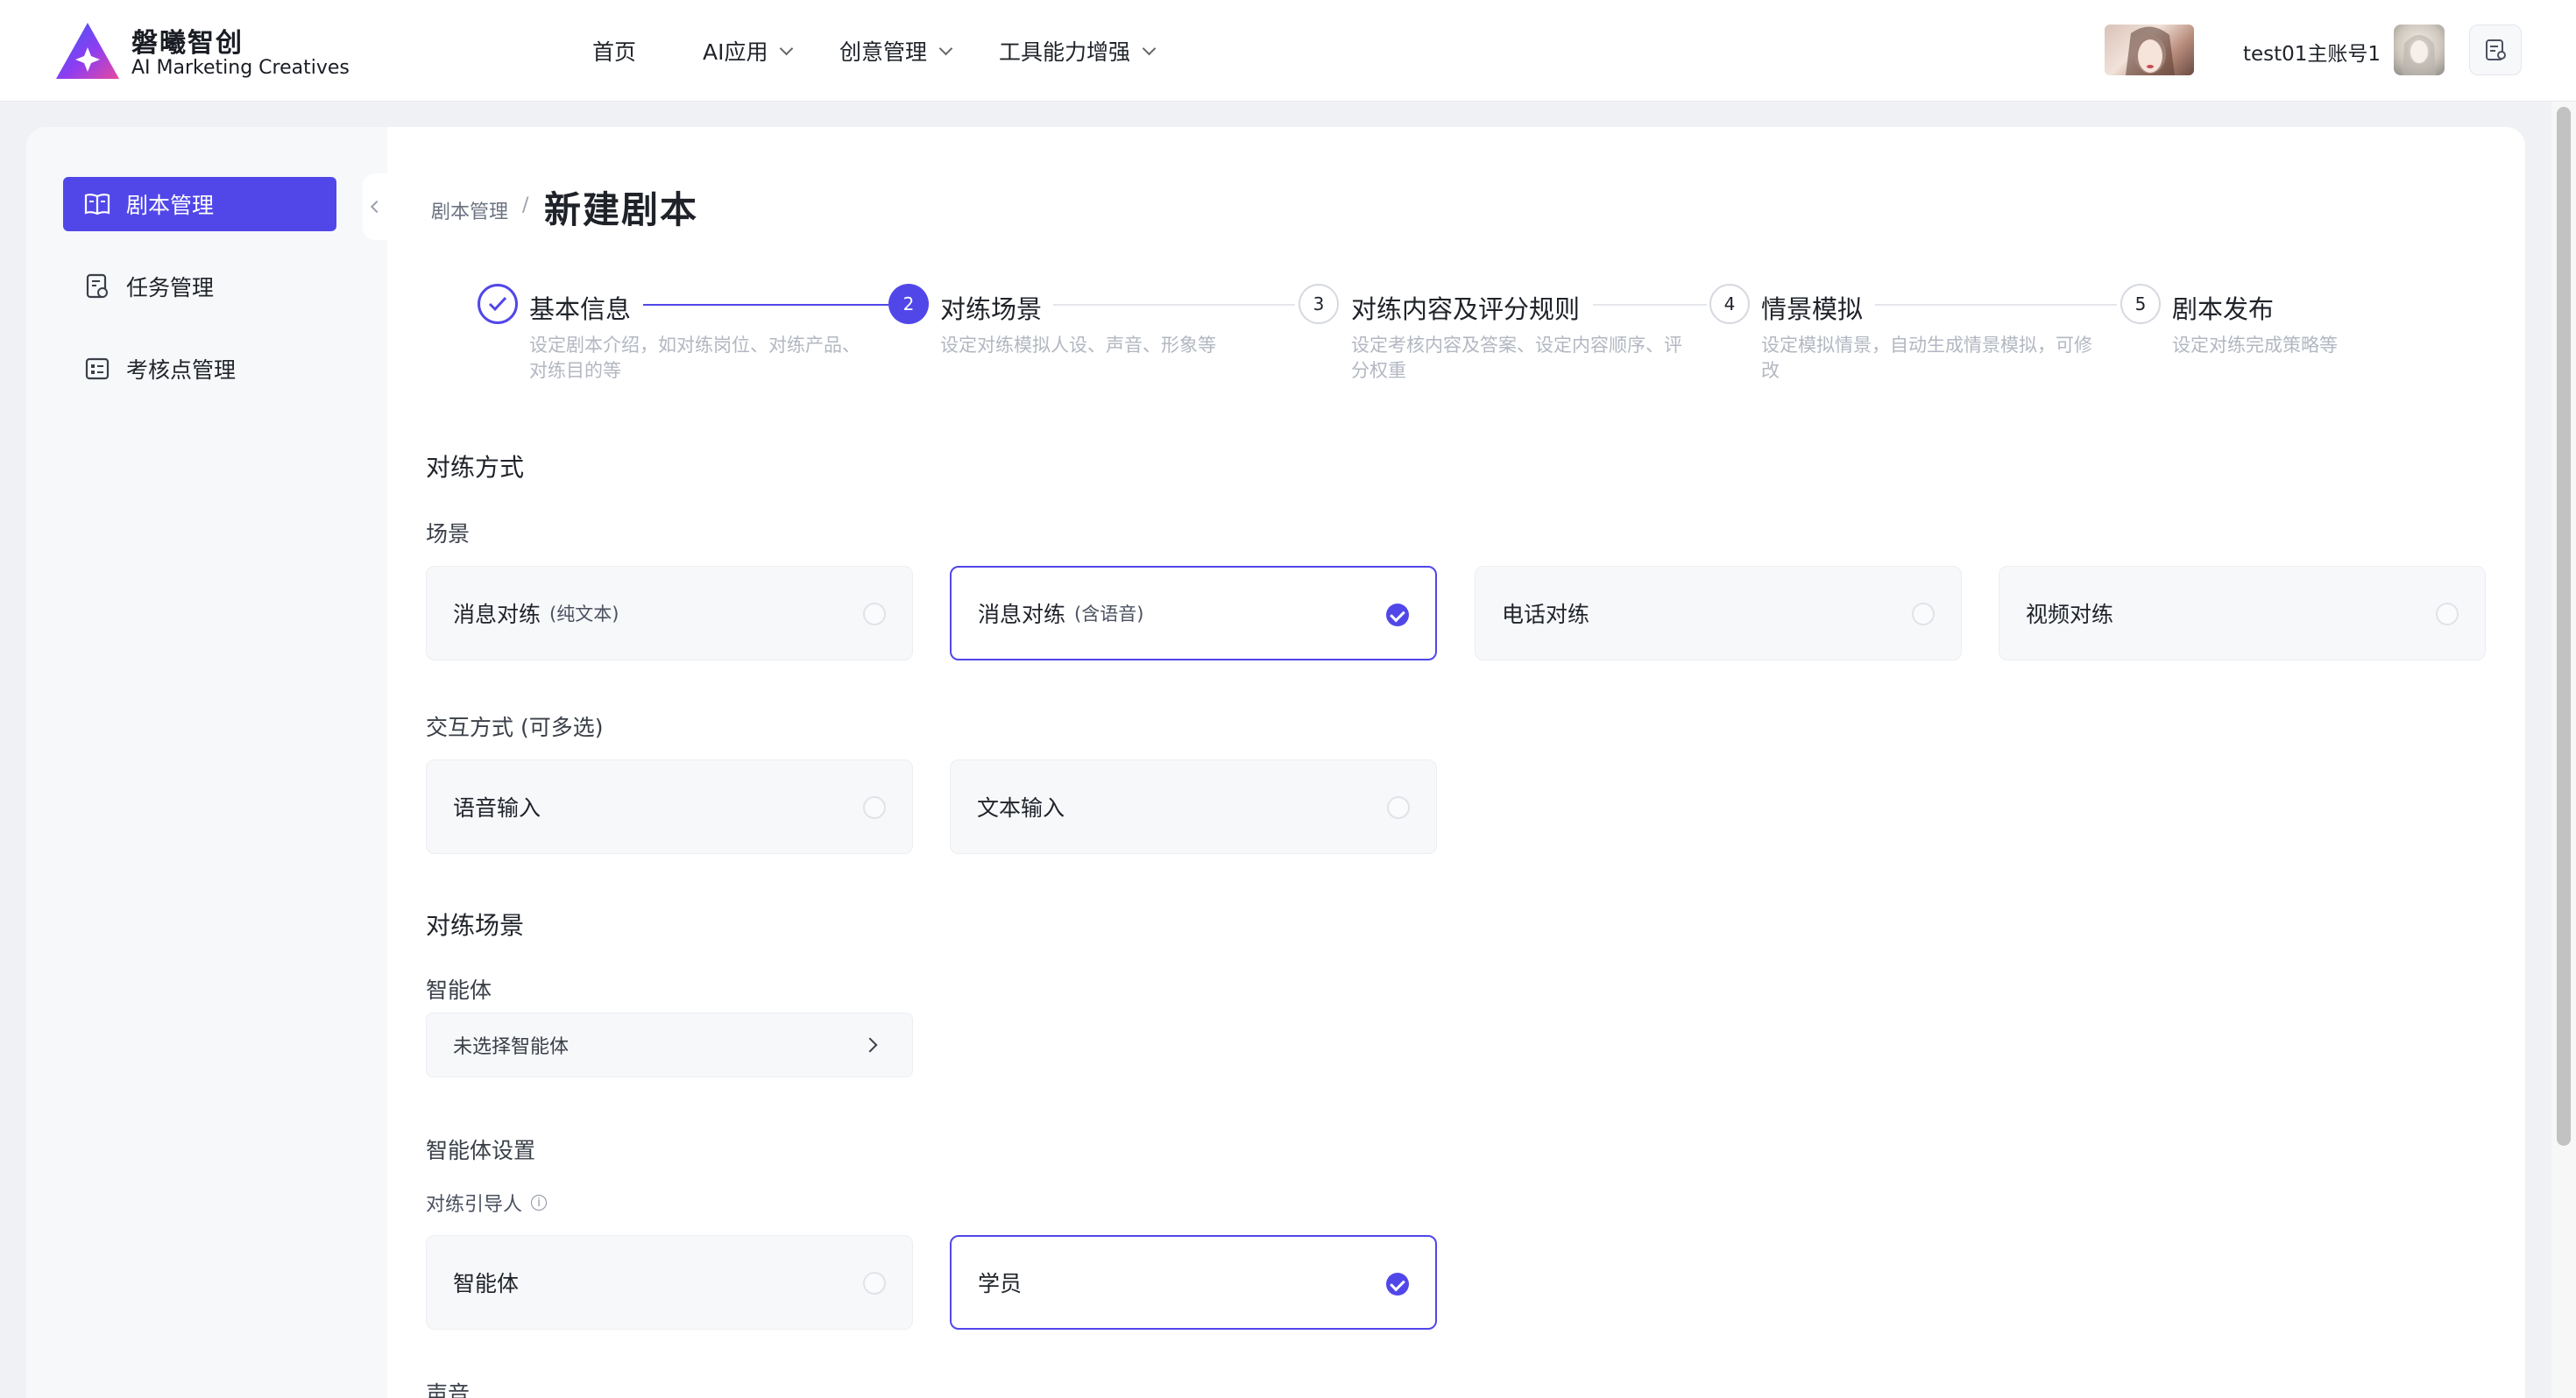 The width and height of the screenshot is (2576, 1398). What do you see at coordinates (97, 286) in the screenshot?
I see `task-icon` at bounding box center [97, 286].